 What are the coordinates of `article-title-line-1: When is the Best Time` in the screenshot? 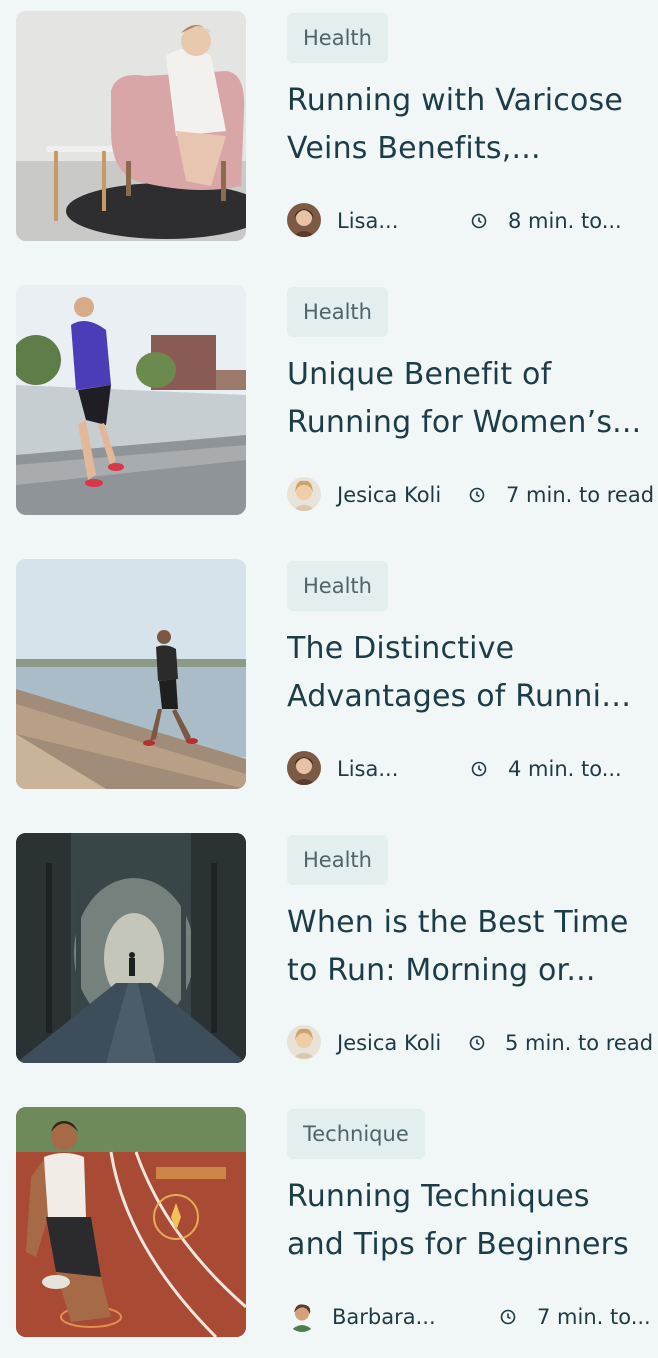 It's located at (458, 922).